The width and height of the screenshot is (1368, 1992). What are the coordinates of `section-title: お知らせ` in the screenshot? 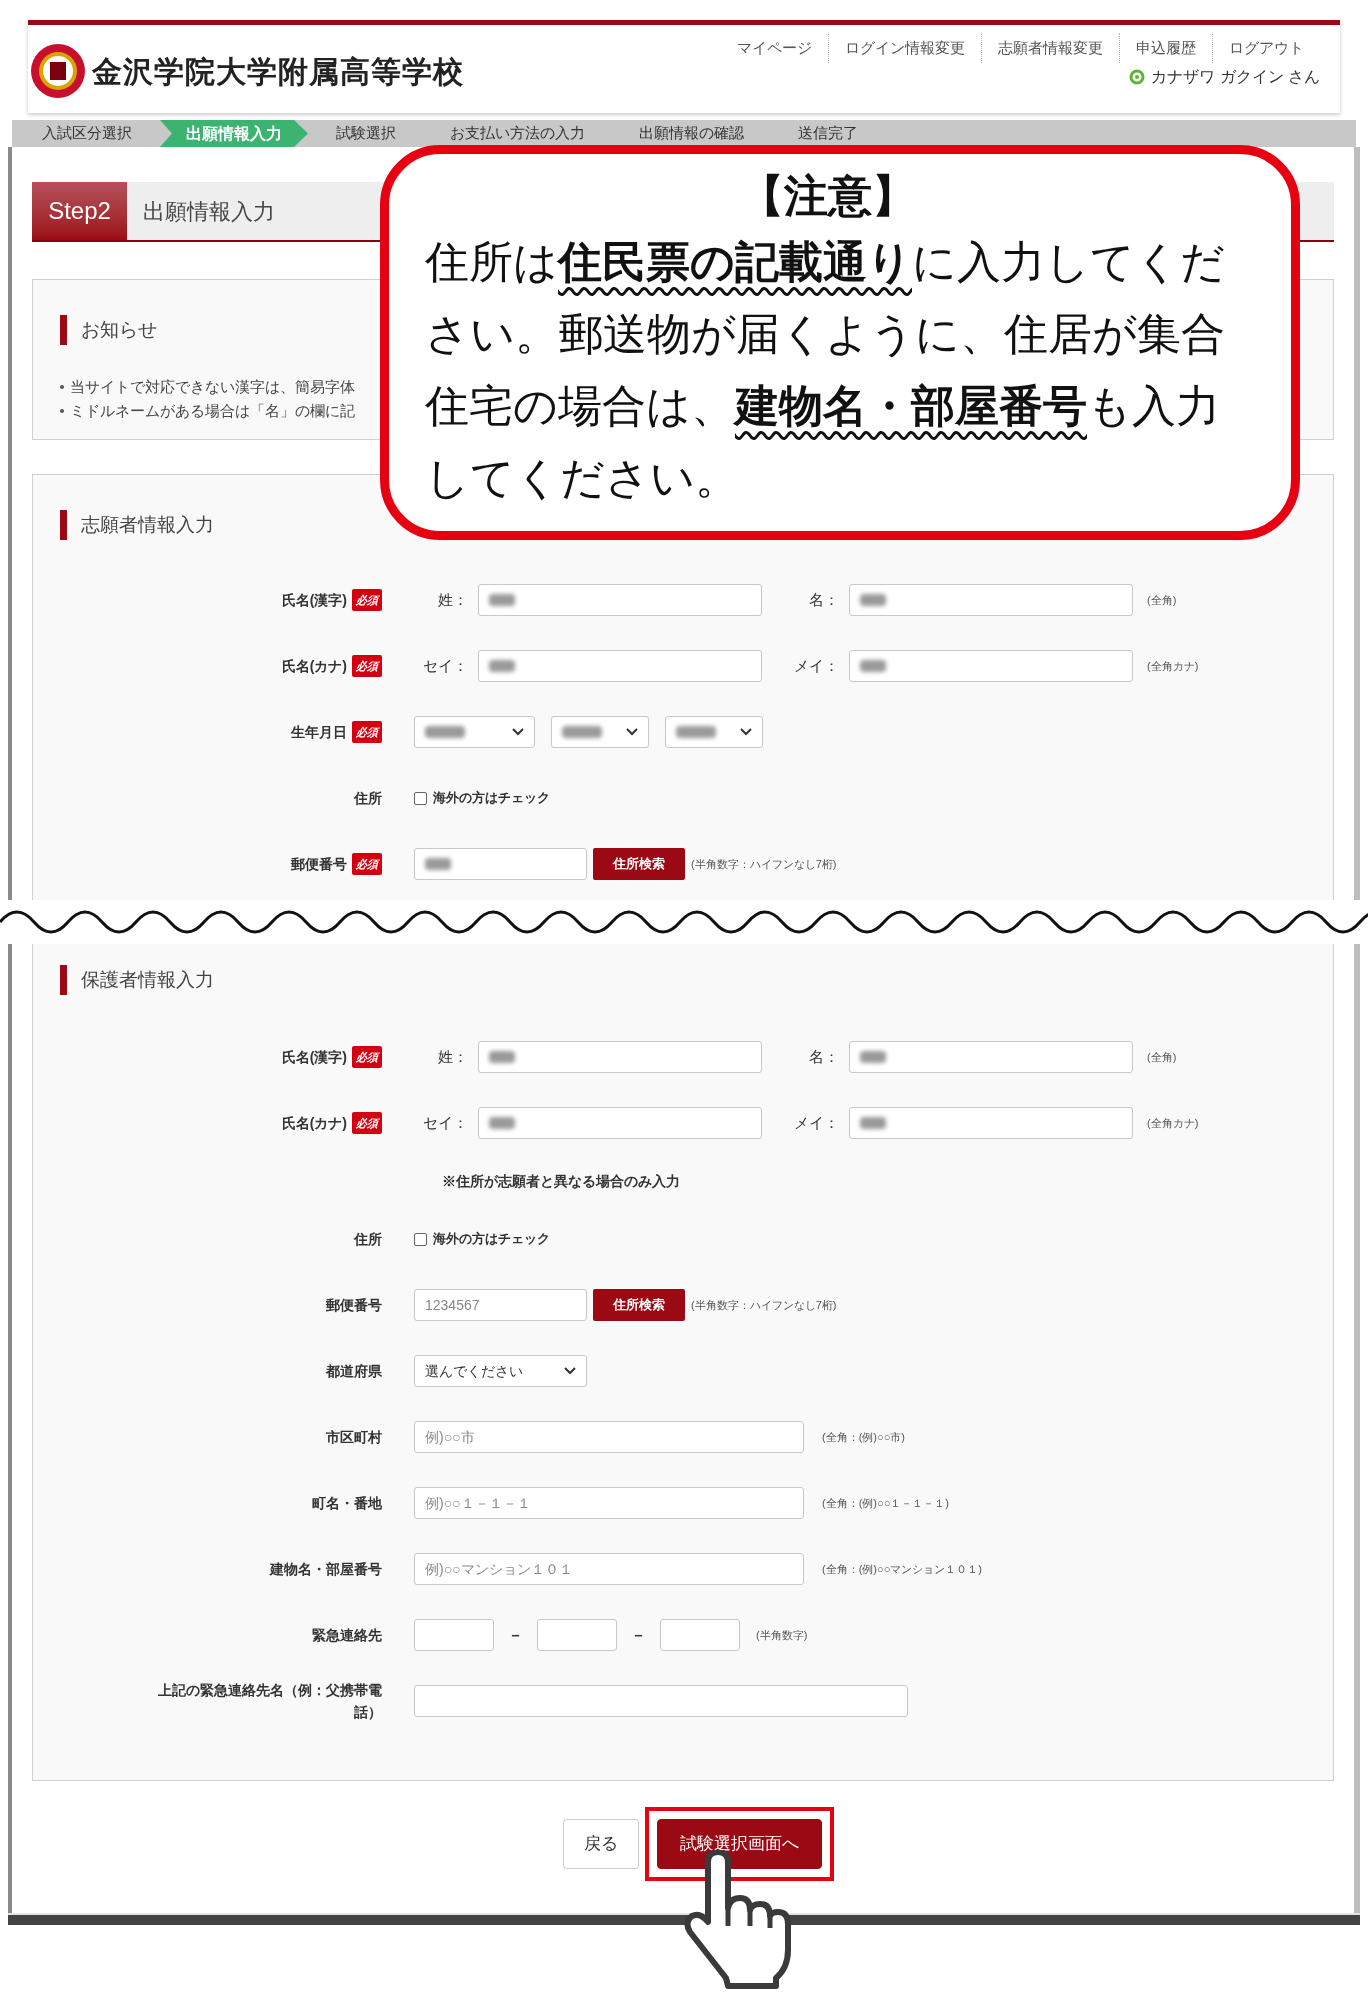 It's located at (119, 329).